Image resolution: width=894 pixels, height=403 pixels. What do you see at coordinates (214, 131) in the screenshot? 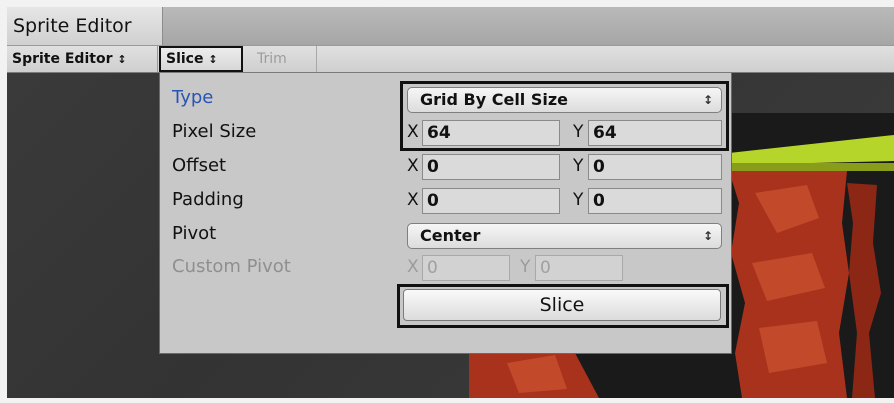
I see `pixel-size-label: Pixel Size` at bounding box center [214, 131].